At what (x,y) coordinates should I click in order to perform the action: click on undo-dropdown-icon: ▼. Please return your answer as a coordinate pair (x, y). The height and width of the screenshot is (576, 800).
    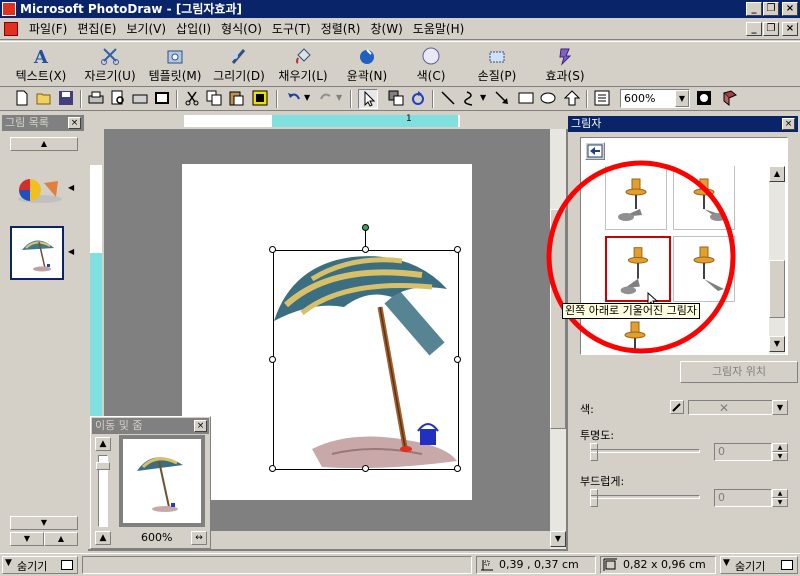
    Looking at the image, I should click on (307, 97).